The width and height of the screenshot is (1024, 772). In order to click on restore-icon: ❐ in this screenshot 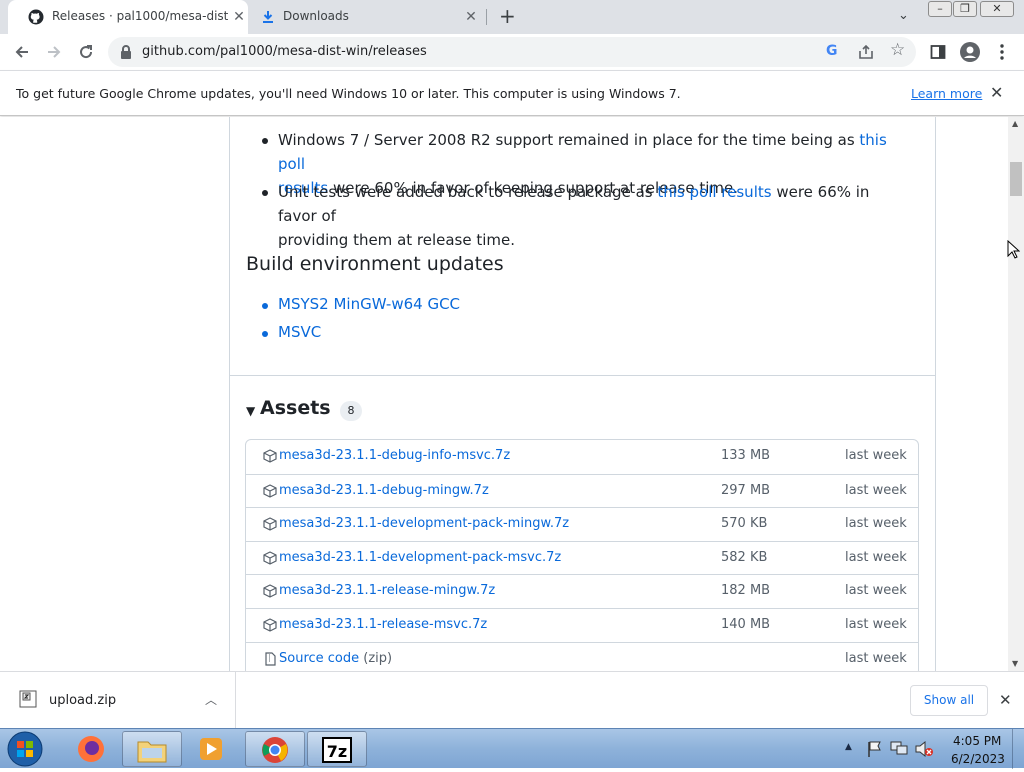, I will do `click(965, 9)`.